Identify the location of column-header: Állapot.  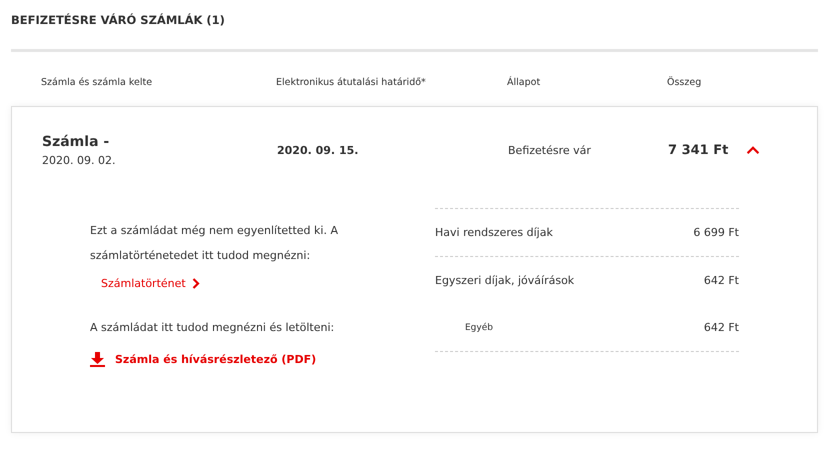
(524, 83).